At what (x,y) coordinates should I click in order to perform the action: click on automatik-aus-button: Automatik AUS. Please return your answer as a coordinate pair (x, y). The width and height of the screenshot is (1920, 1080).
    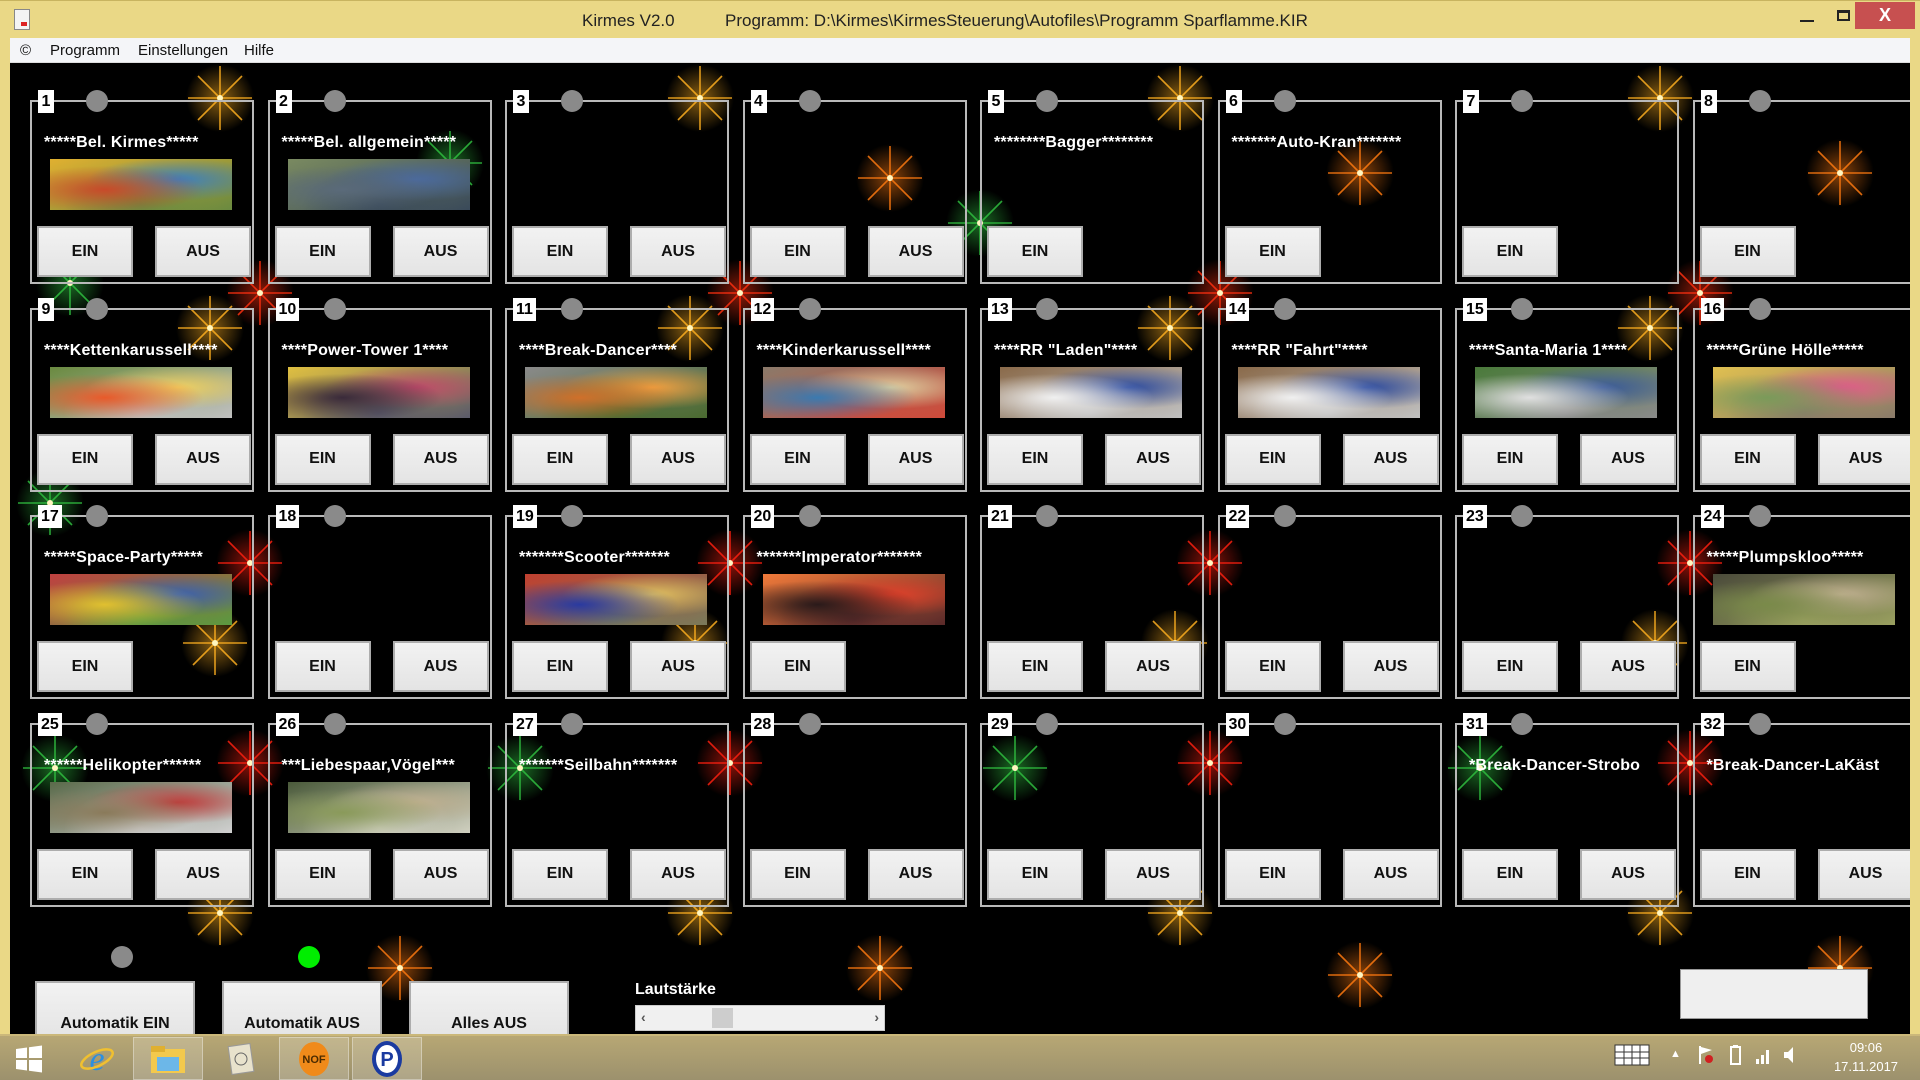
    Looking at the image, I should click on (302, 1007).